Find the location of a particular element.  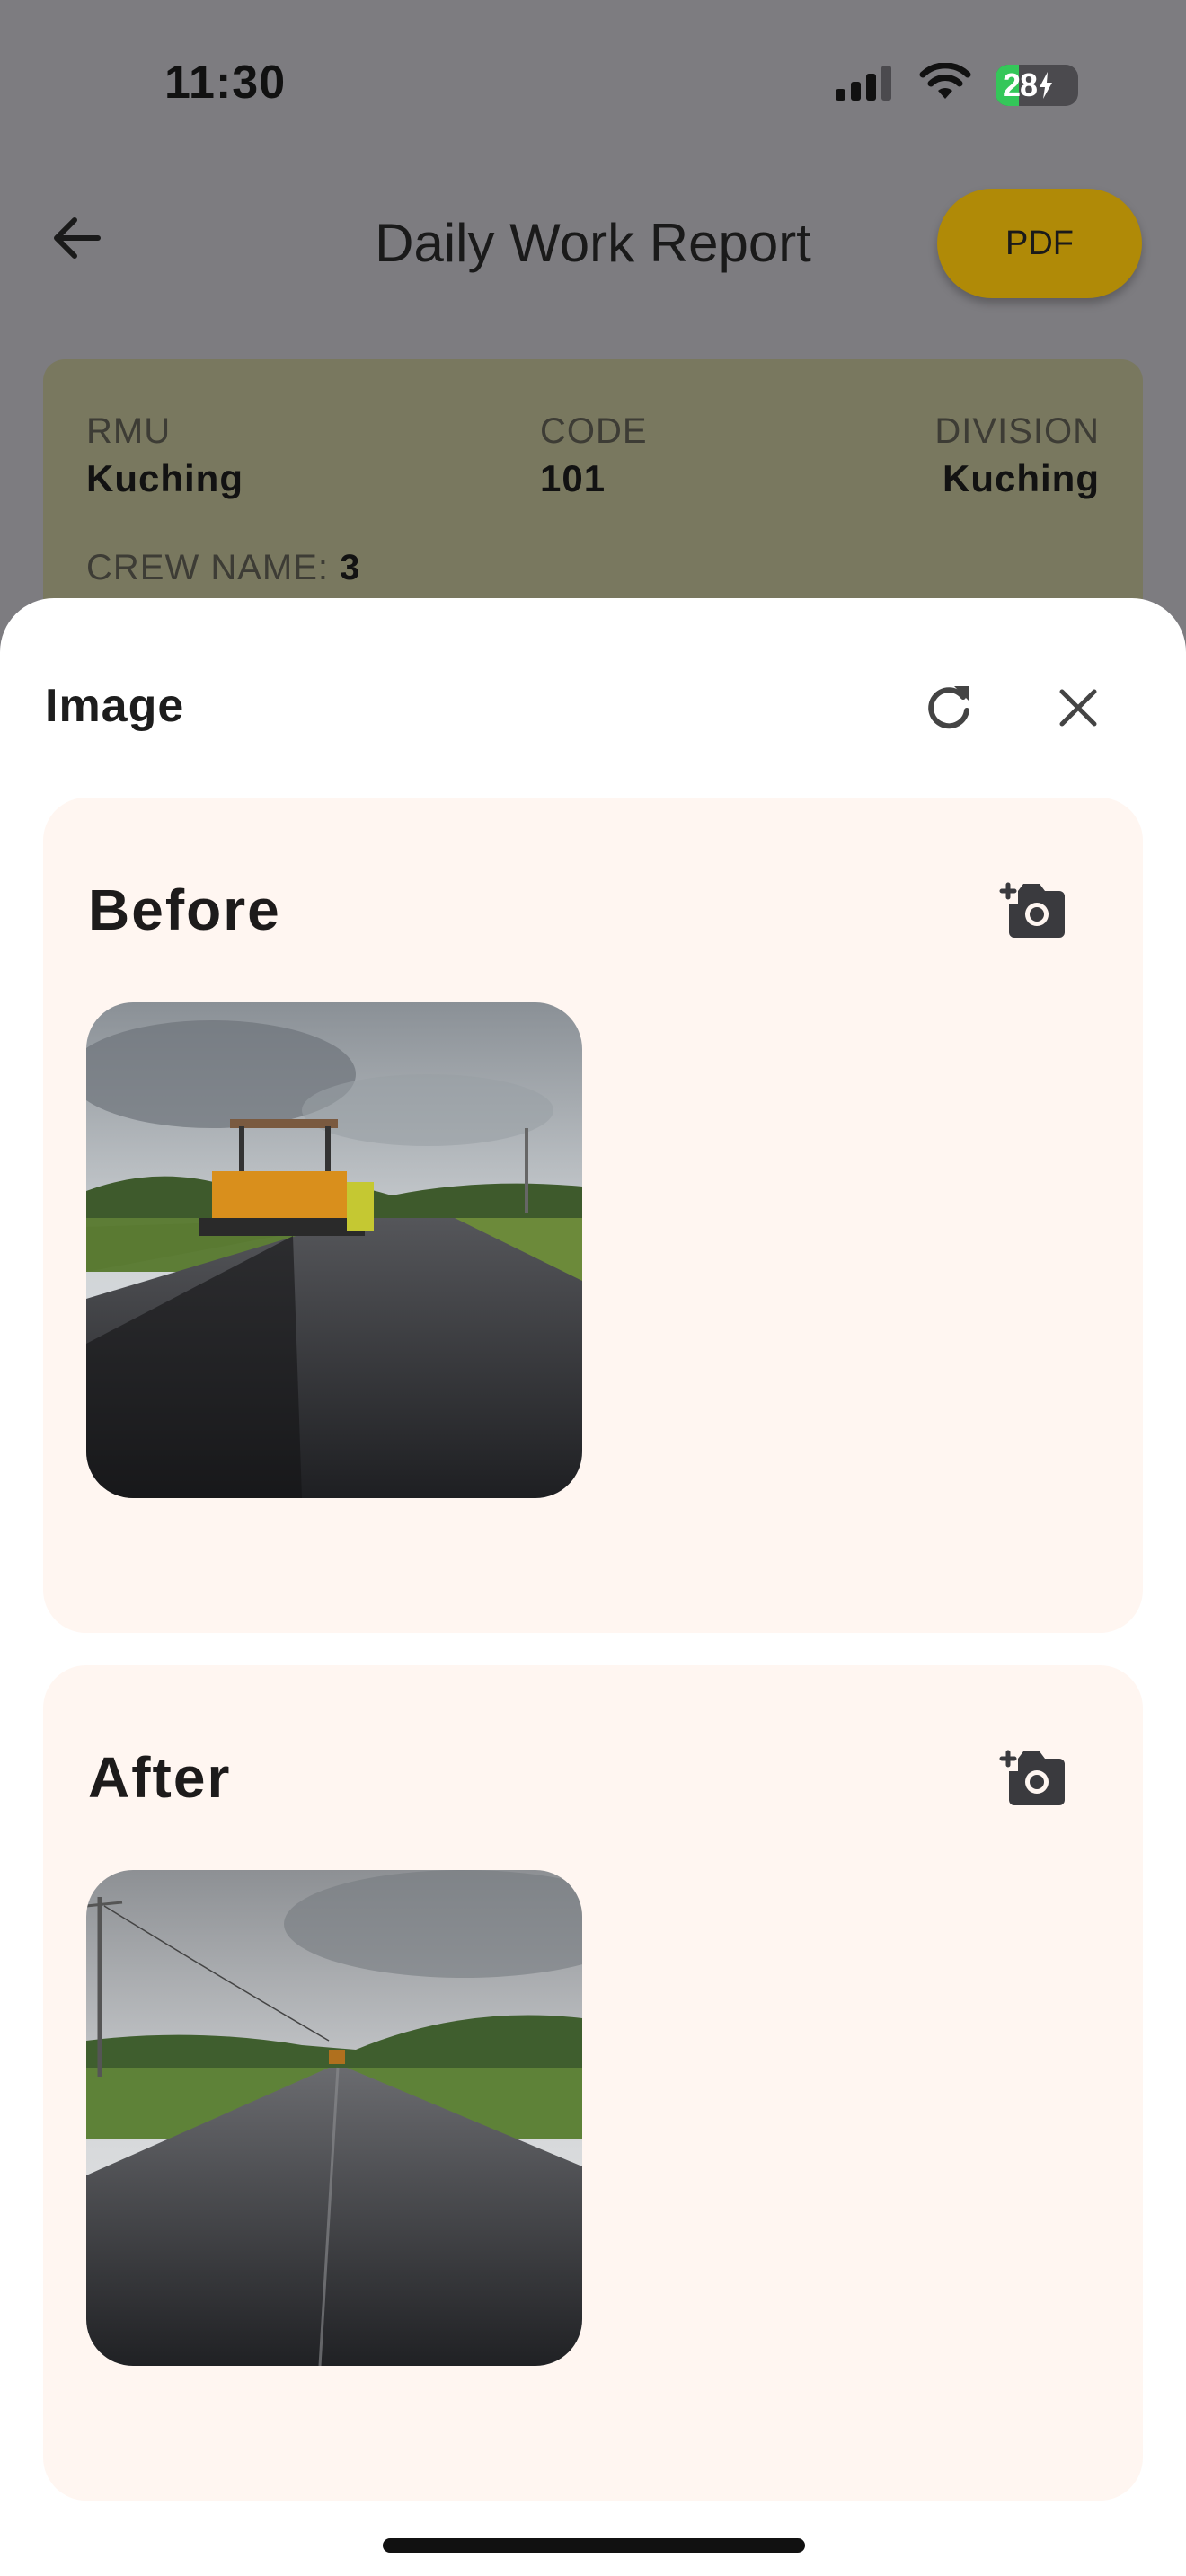

road-paving-photo is located at coordinates (334, 1250).